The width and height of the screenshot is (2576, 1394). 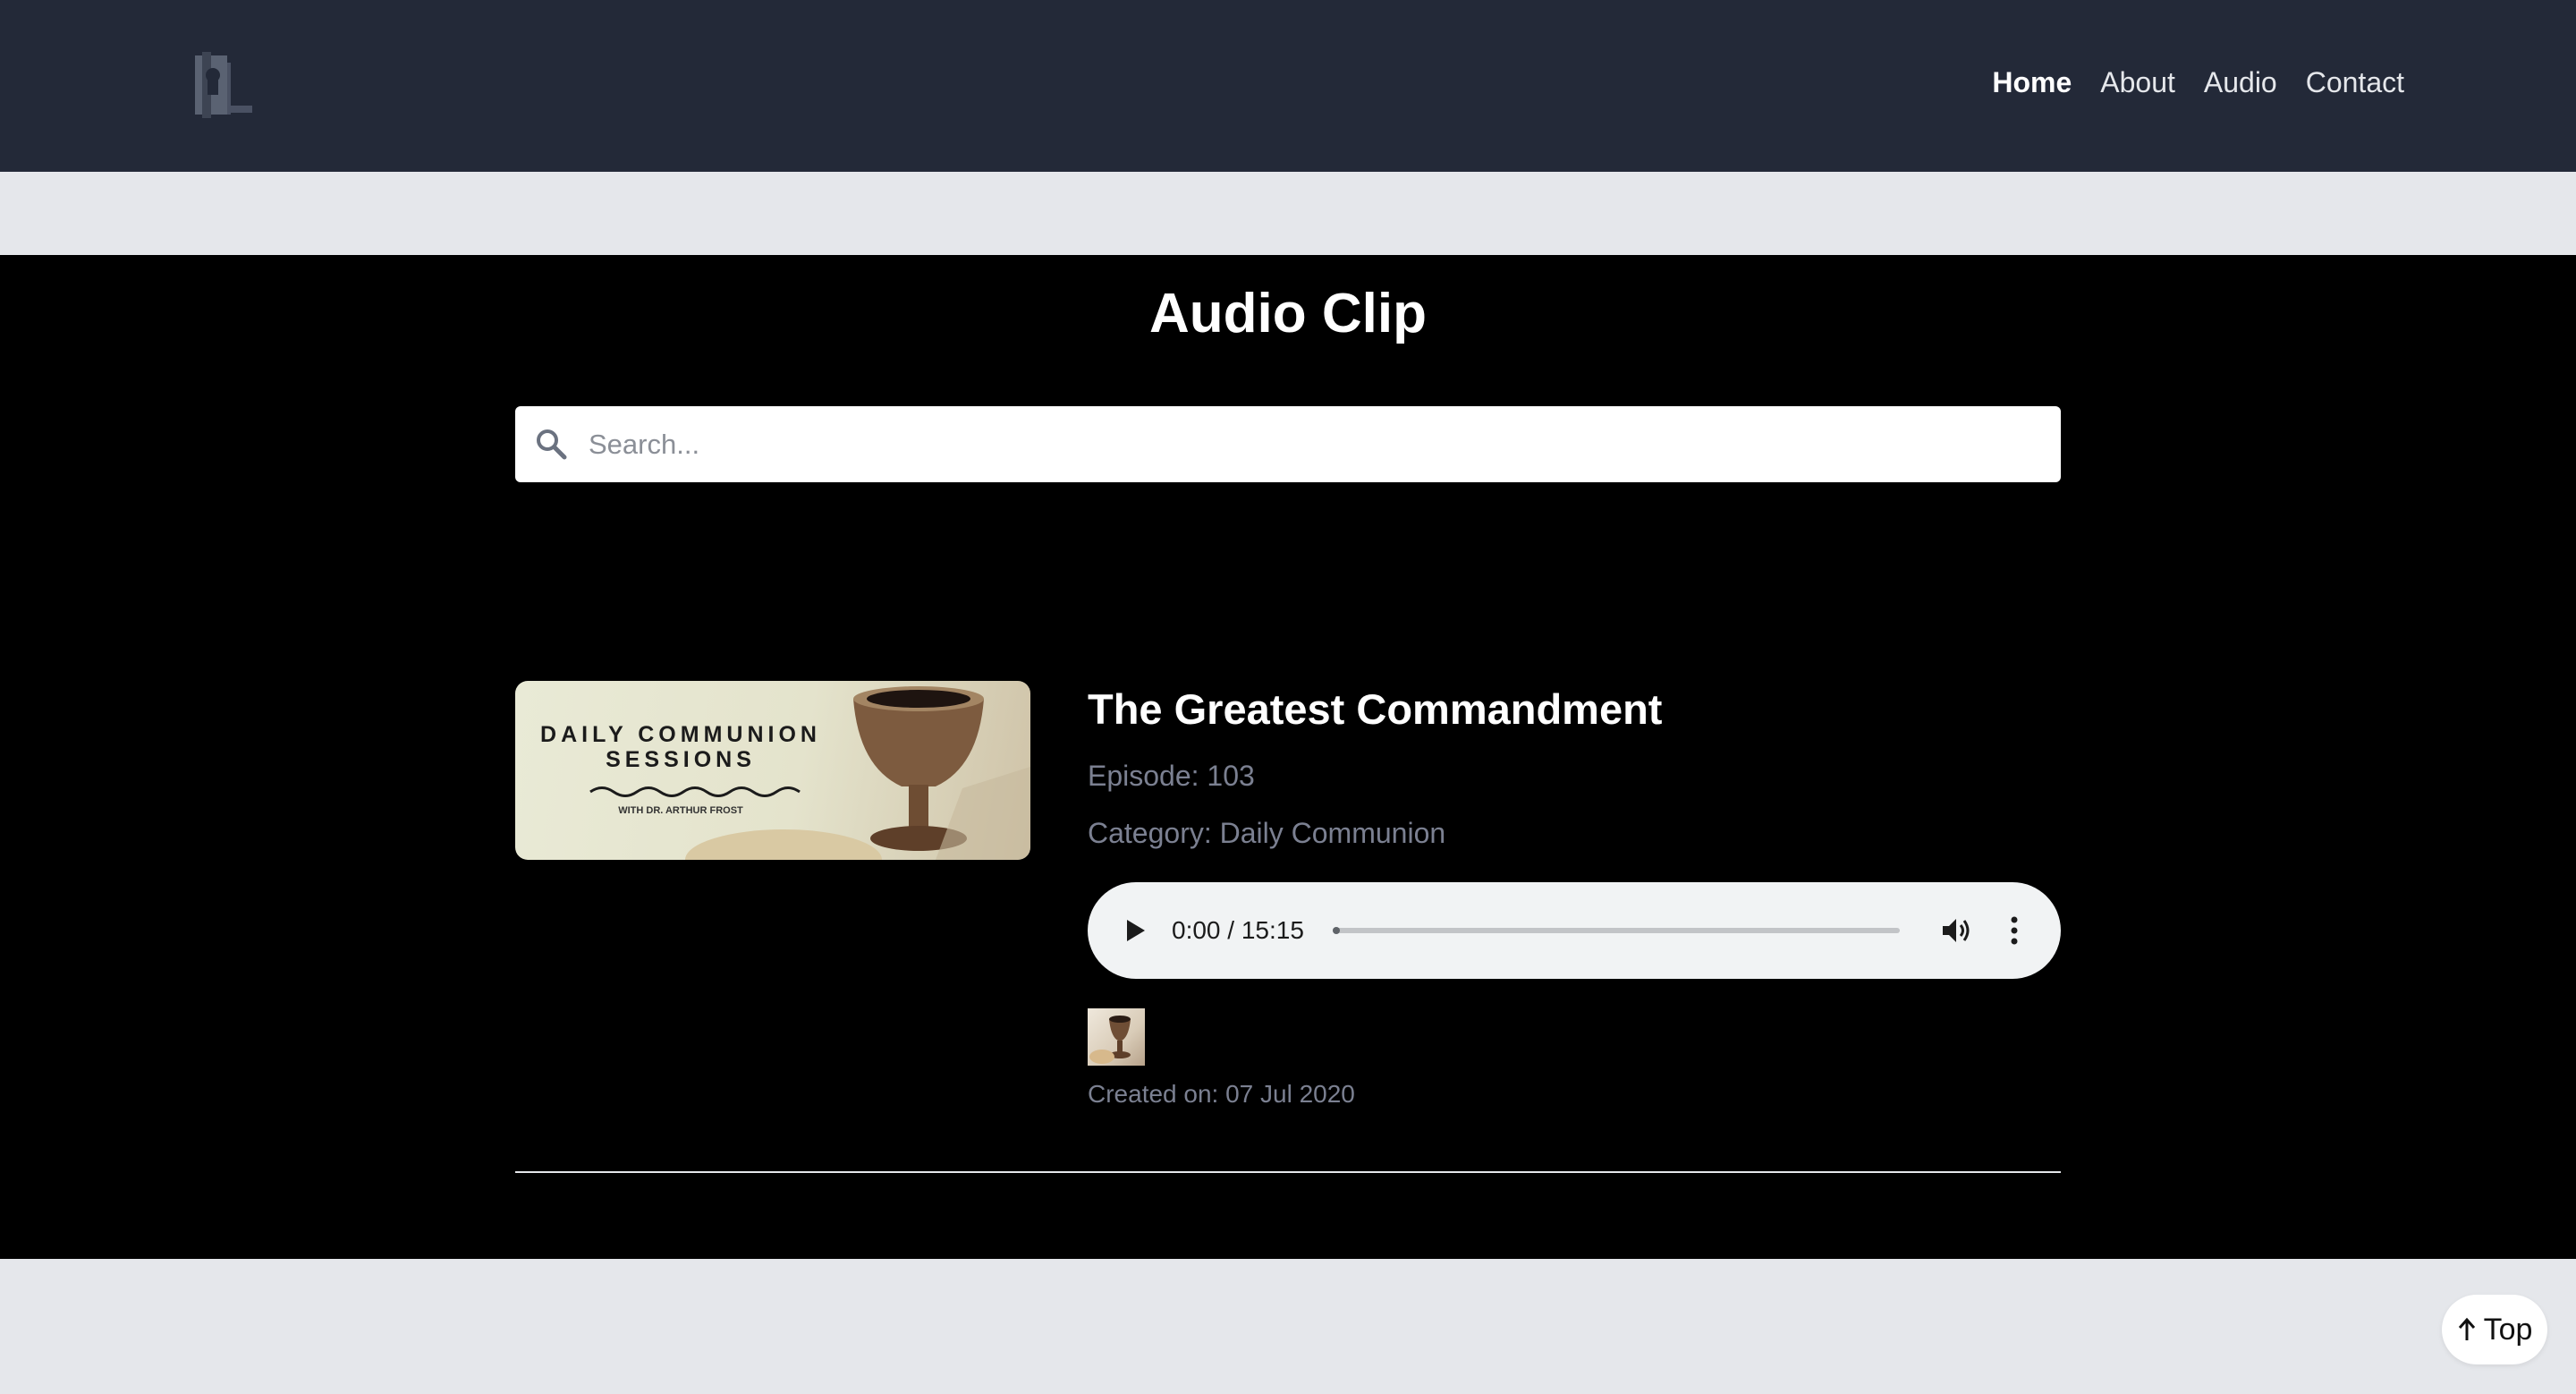 What do you see at coordinates (1313, 444) in the screenshot?
I see `search-input` at bounding box center [1313, 444].